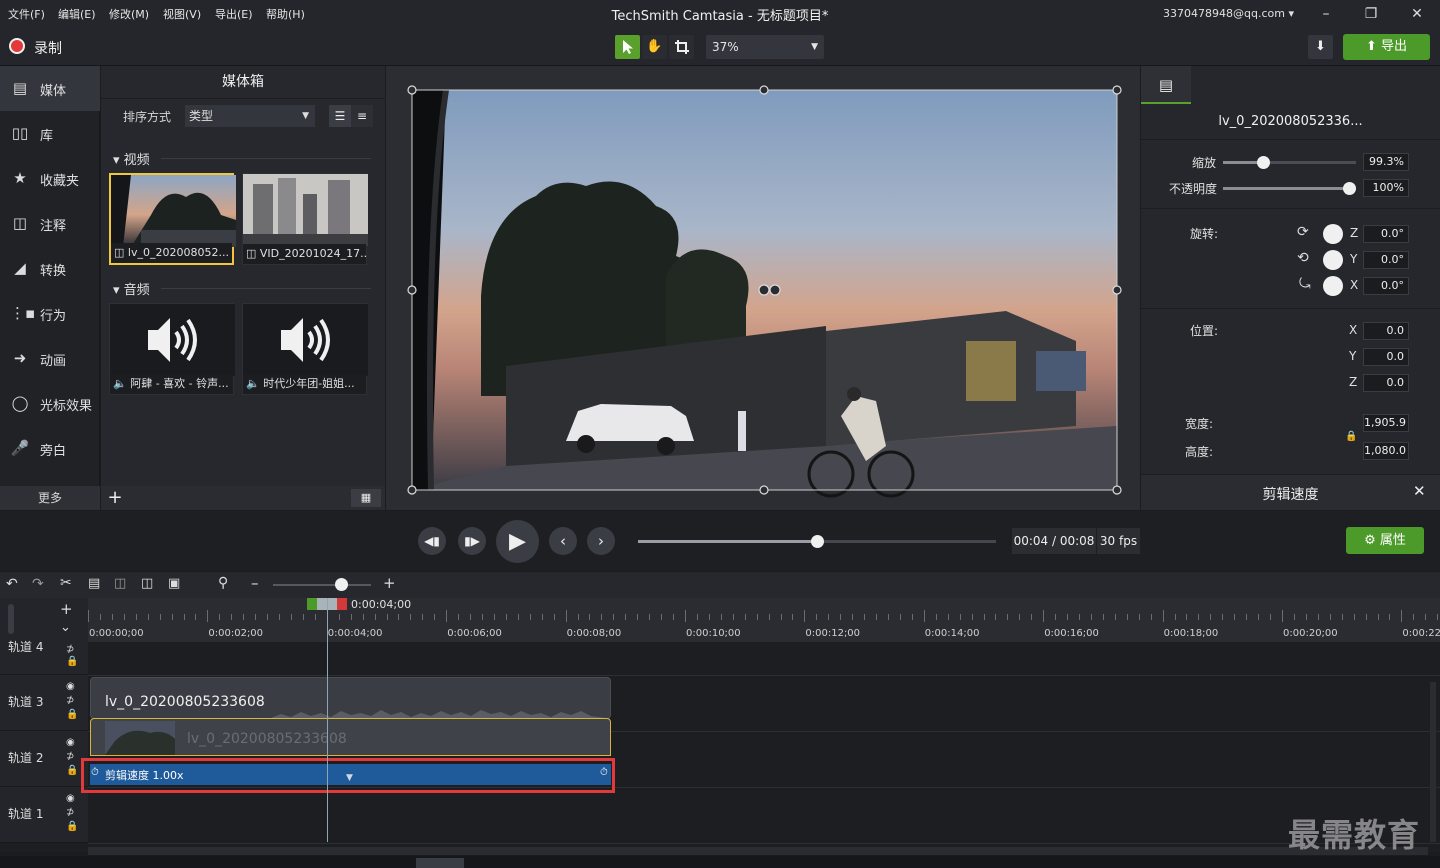 The height and width of the screenshot is (868, 1440). I want to click on chevron-right-icon: ›, so click(601, 541).